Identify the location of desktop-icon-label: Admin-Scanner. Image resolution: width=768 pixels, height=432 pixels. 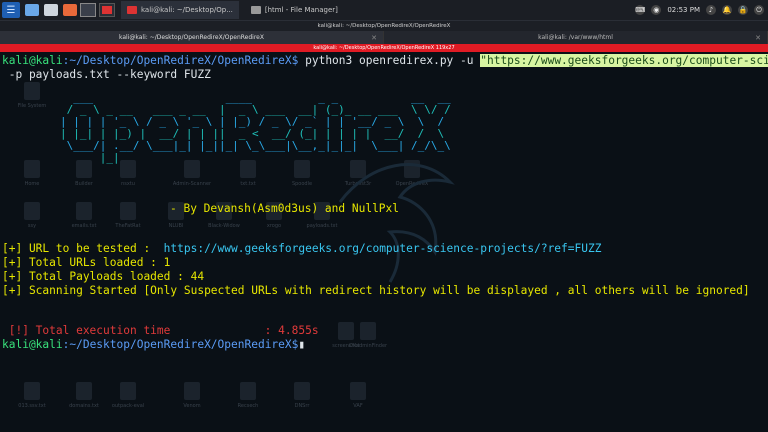
(192, 184).